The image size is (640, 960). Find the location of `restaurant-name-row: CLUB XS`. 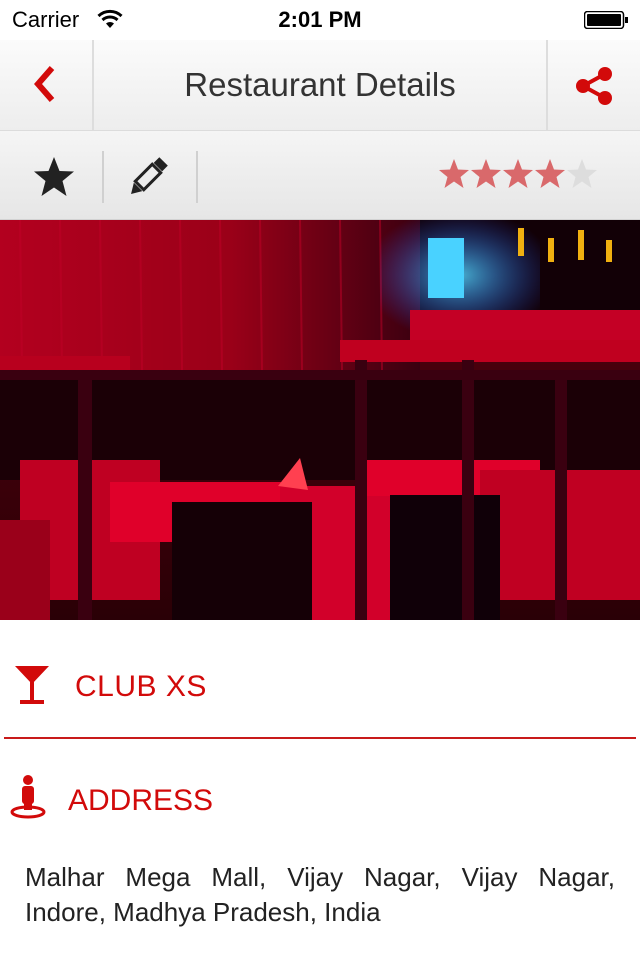

restaurant-name-row: CLUB XS is located at coordinates (320, 685).